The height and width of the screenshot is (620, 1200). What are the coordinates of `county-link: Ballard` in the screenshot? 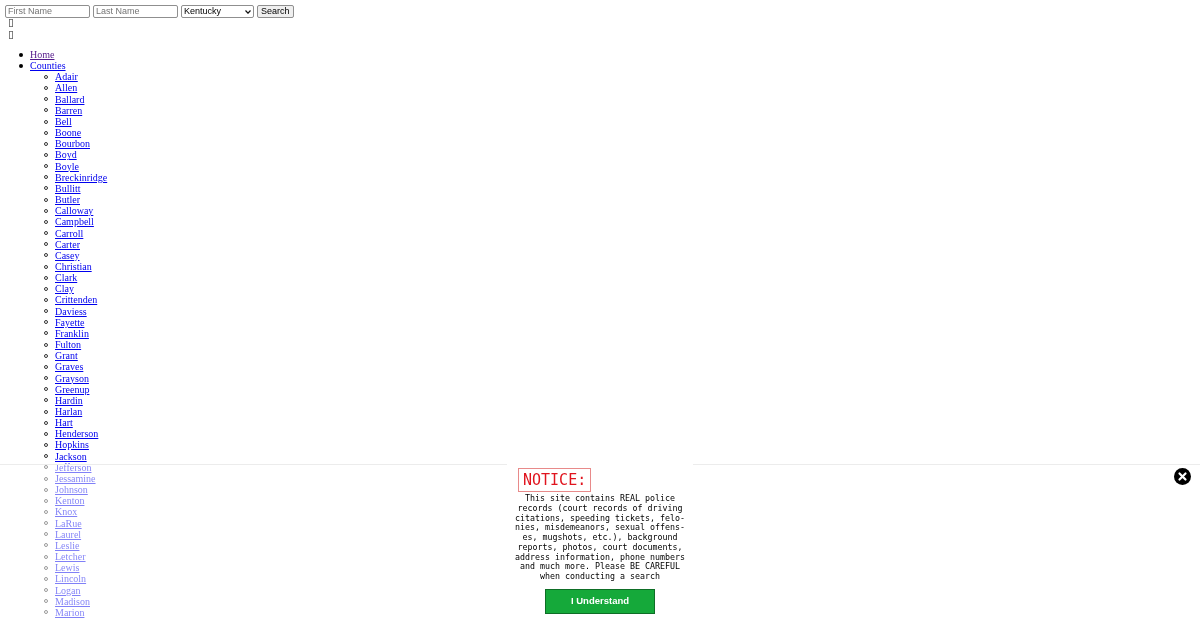 It's located at (70, 99).